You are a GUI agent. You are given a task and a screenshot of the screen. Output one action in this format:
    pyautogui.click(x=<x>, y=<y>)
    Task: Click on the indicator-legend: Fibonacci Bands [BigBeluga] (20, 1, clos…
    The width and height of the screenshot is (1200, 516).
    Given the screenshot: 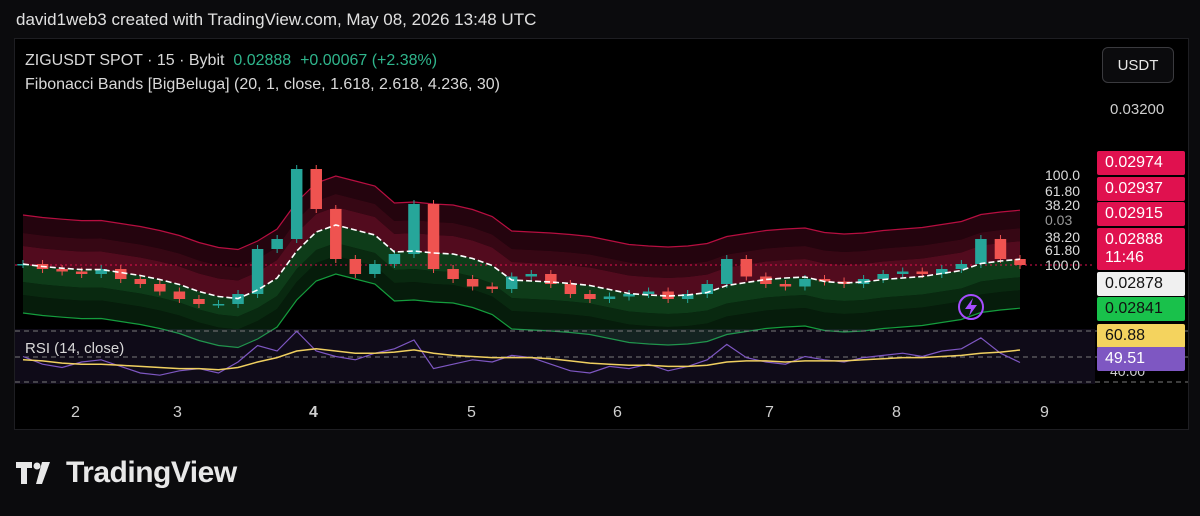 What is the action you would take?
    pyautogui.click(x=262, y=85)
    